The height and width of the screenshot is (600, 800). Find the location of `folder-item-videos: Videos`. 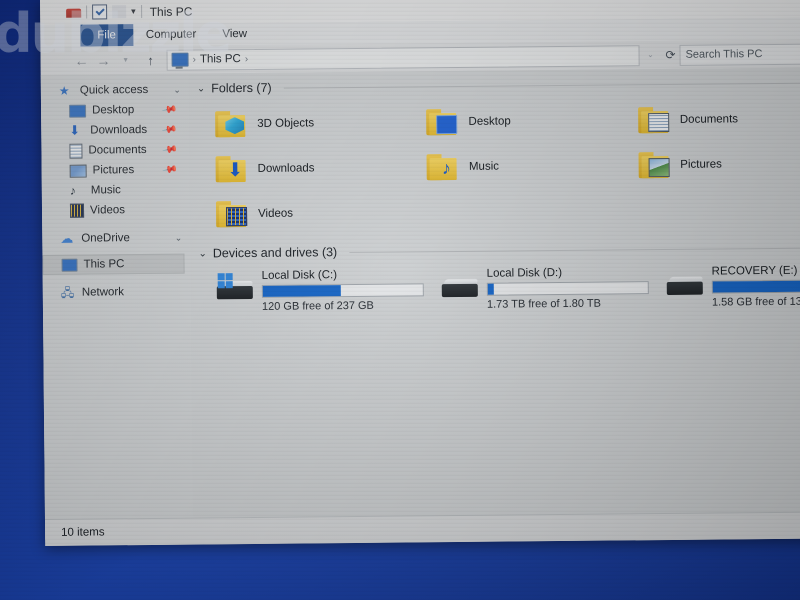

folder-item-videos: Videos is located at coordinates (304, 212).